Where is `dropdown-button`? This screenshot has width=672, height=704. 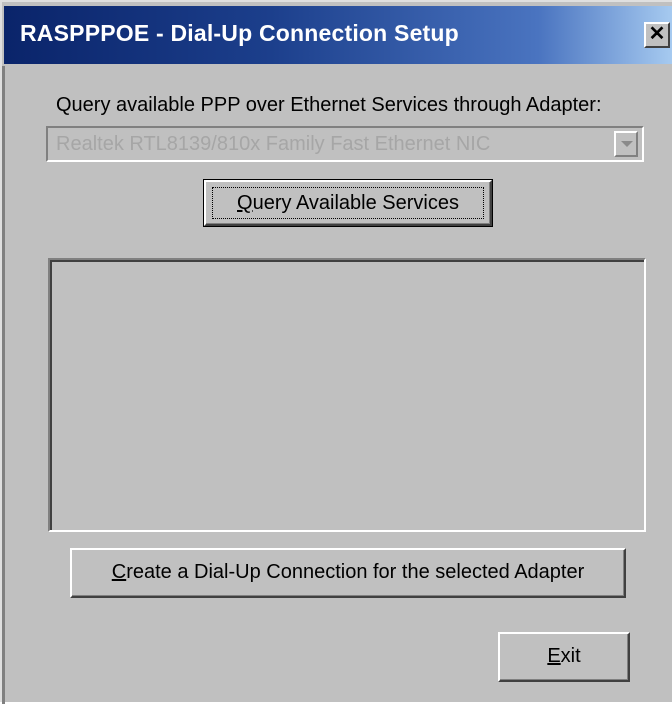 dropdown-button is located at coordinates (626, 144).